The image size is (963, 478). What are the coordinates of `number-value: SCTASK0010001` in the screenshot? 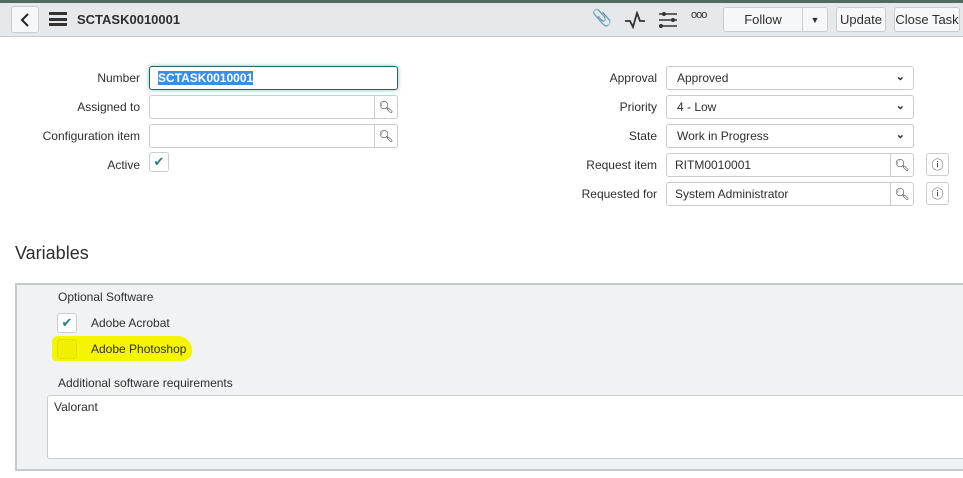 It's located at (206, 78).